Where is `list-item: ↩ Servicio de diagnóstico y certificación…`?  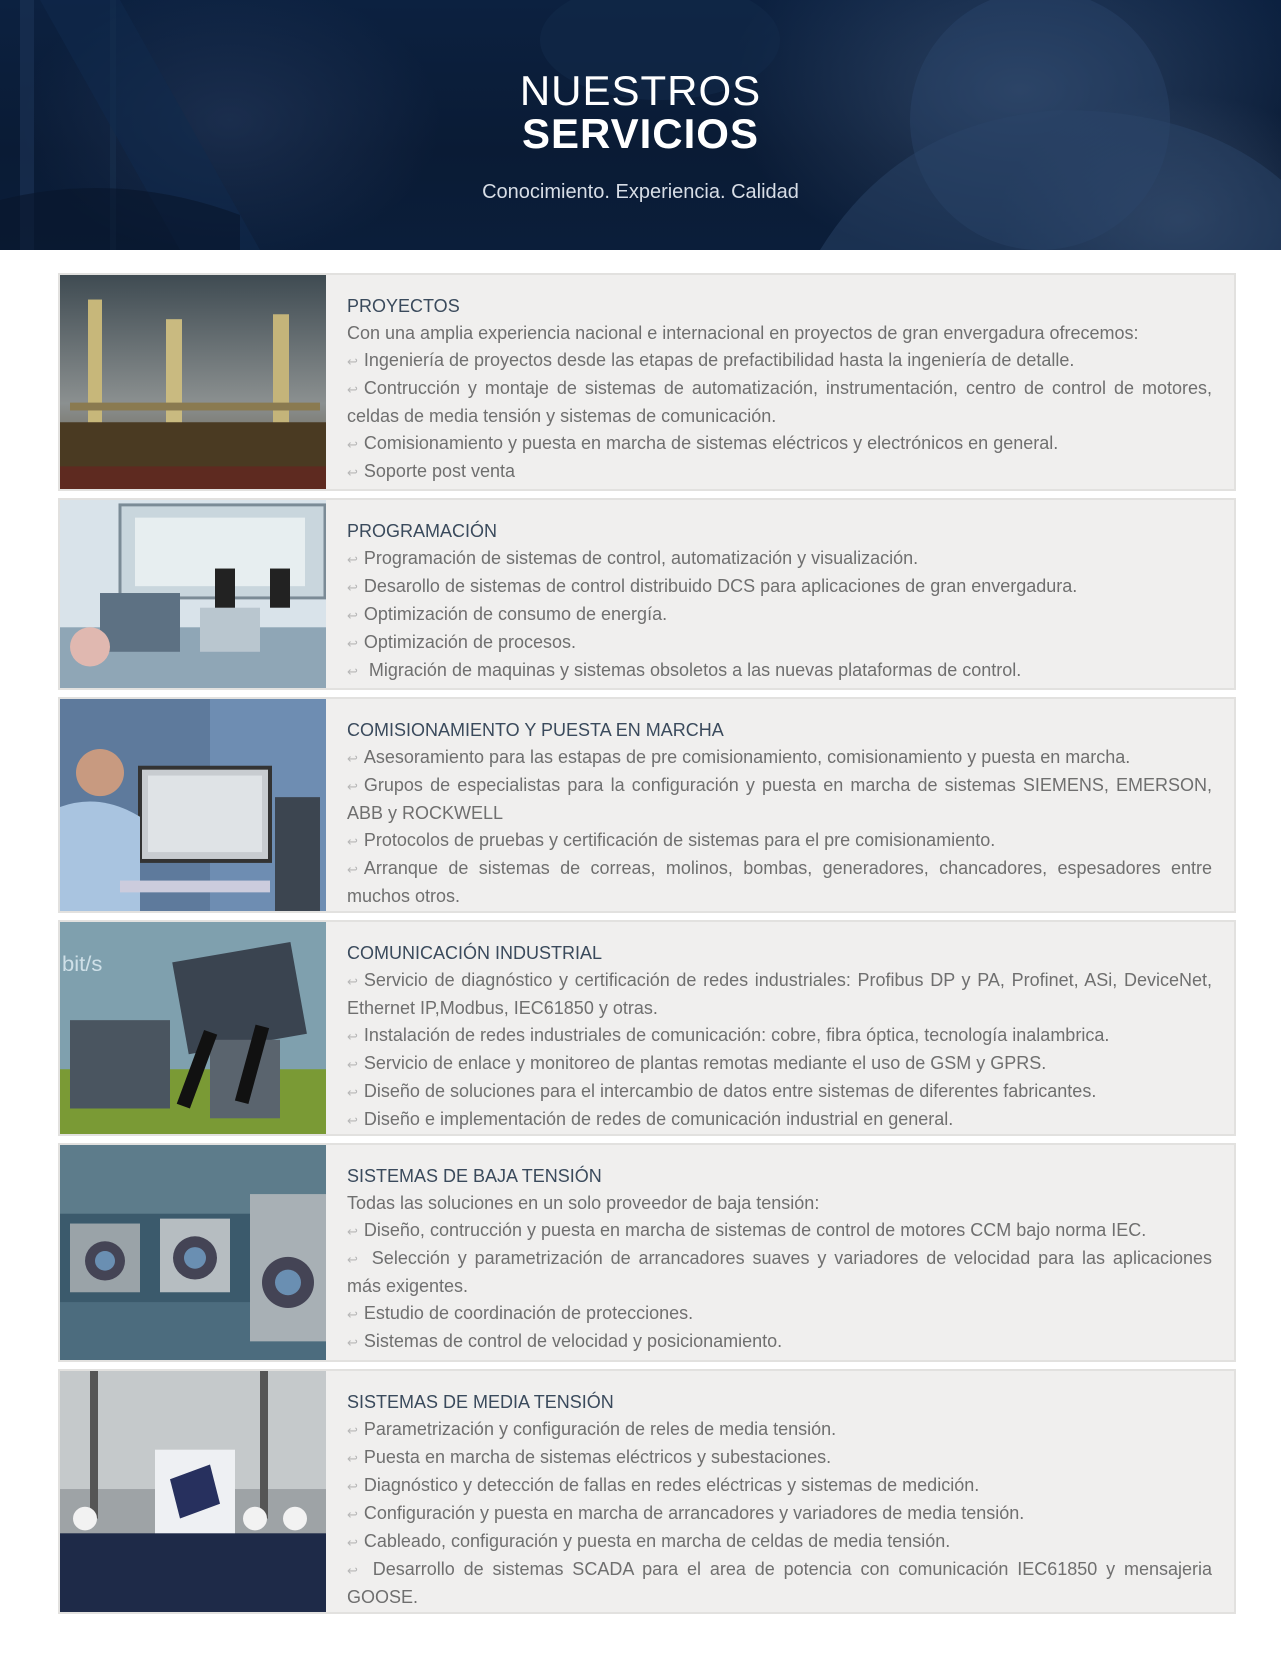
list-item: ↩ Servicio de diagnóstico y certificación… is located at coordinates (779, 994).